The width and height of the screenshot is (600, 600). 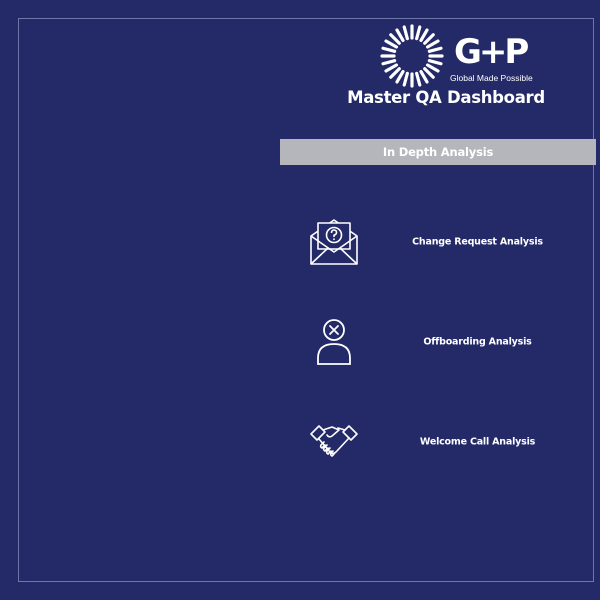 What do you see at coordinates (491, 52) in the screenshot?
I see `logo-wordmark: G+P` at bounding box center [491, 52].